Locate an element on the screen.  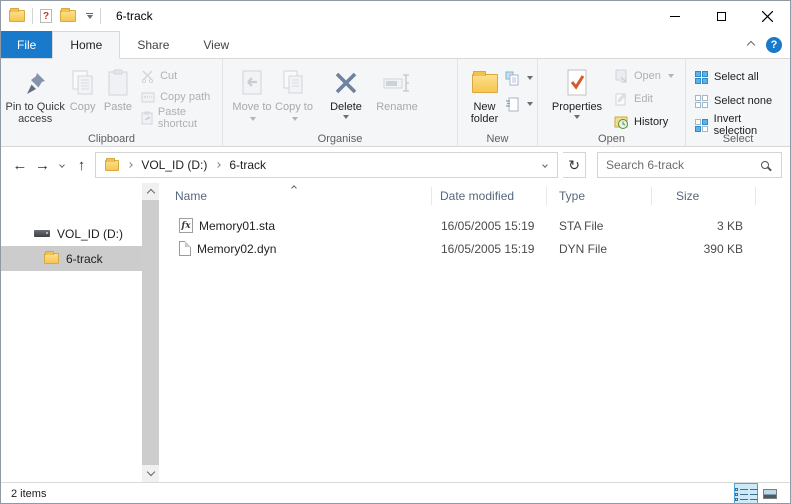
new-folder-button: New folder is located at coordinates (484, 94).